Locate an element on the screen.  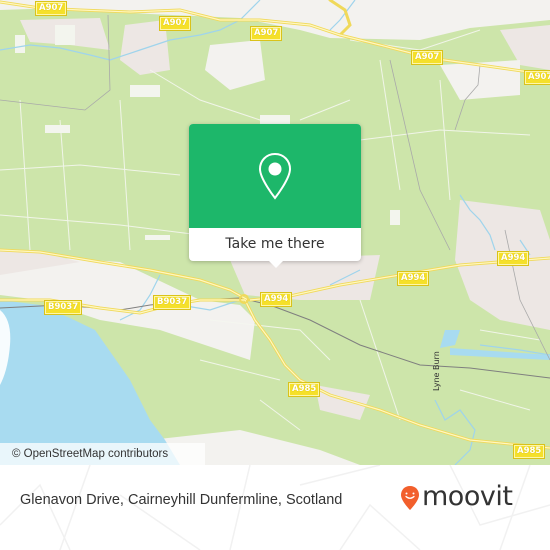
map-pin-icon is located at coordinates (275, 176).